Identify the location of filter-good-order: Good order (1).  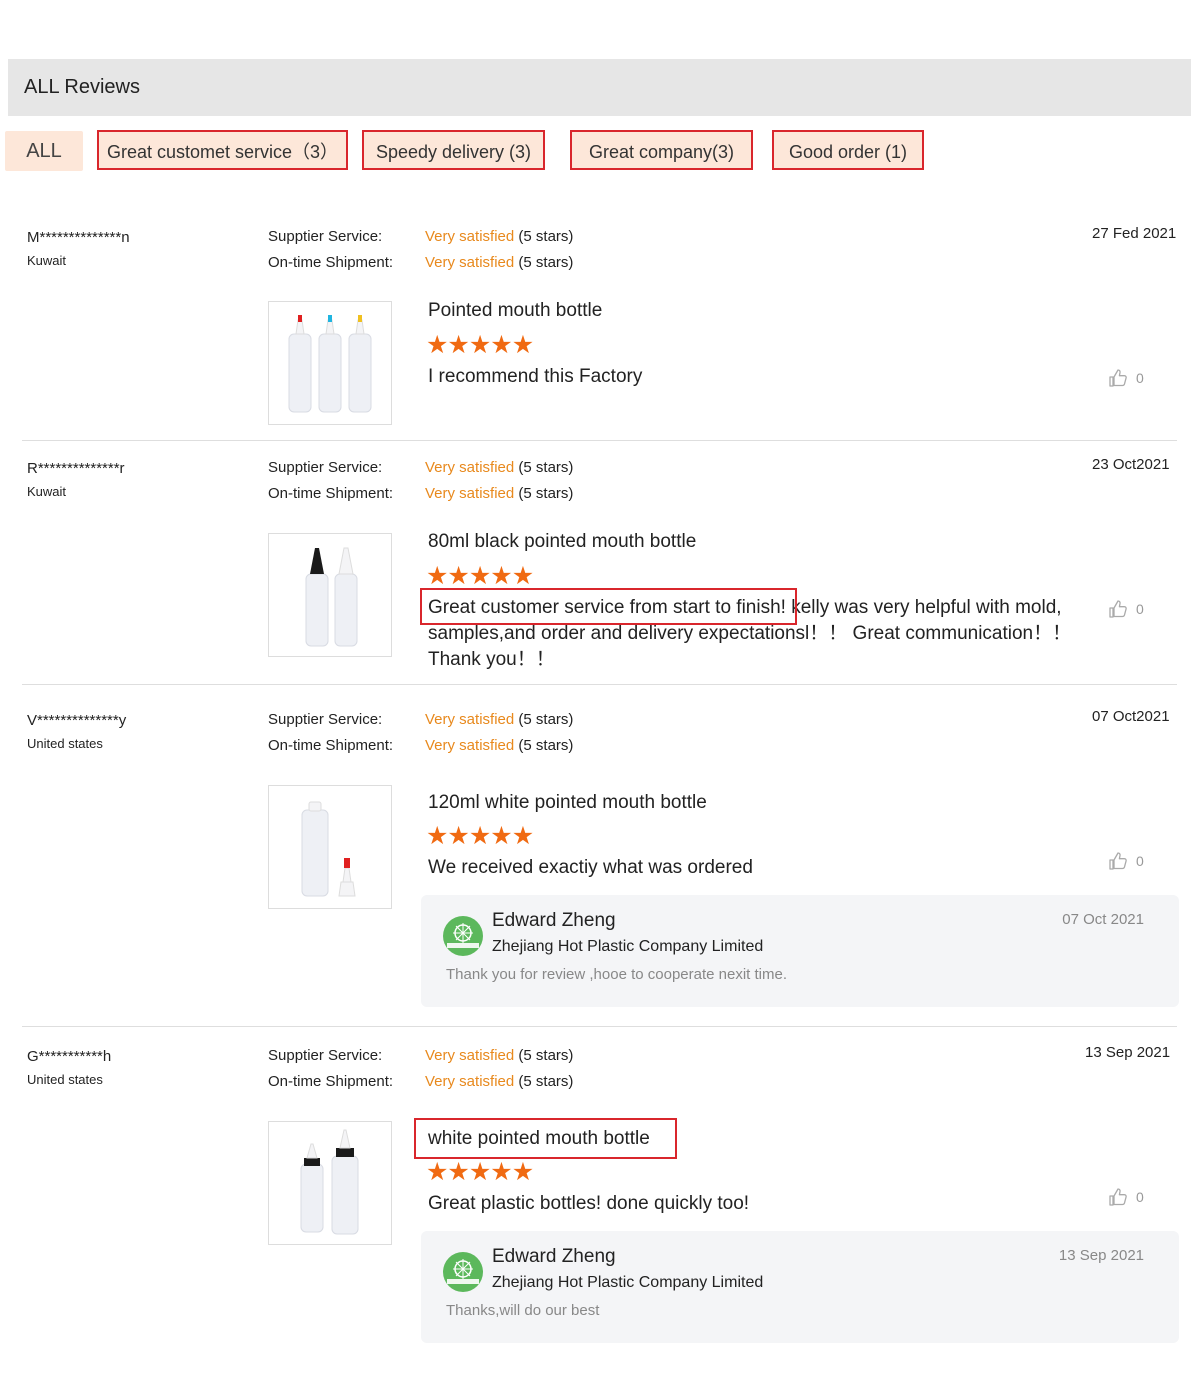
(848, 150).